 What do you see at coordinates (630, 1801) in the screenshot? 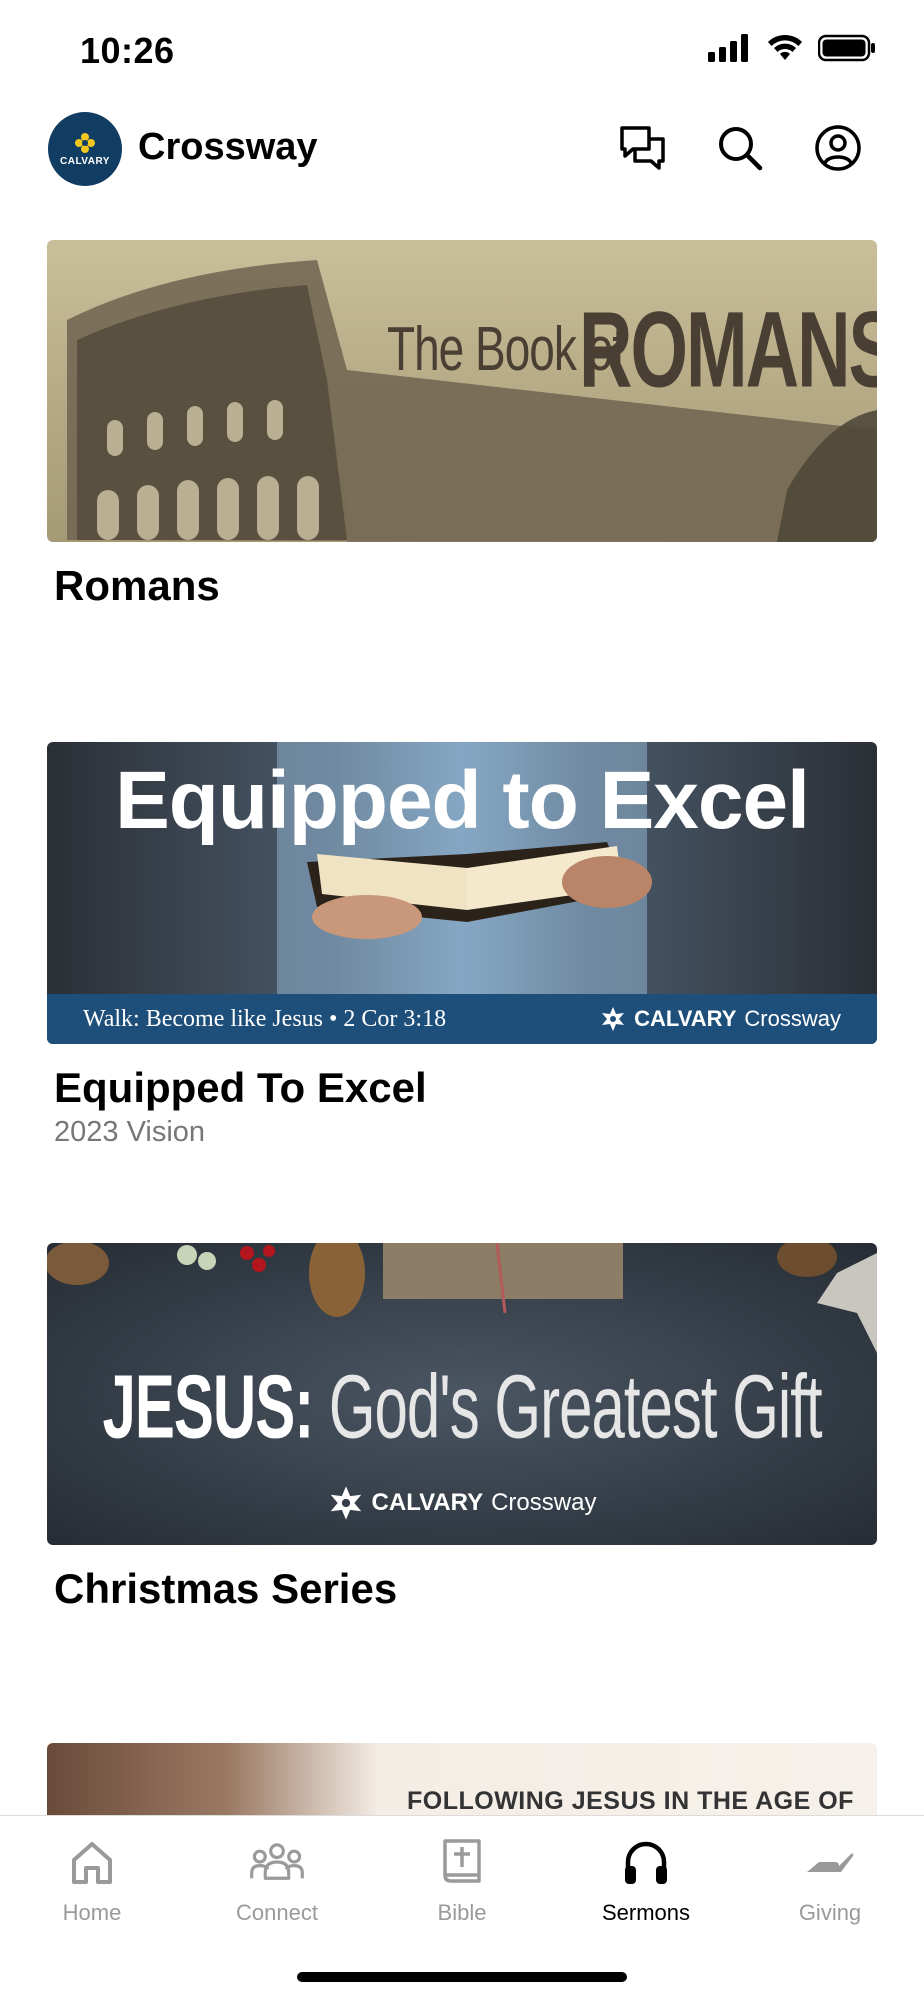
I see `banner-partial-text: FOLLOWING JESUS IN THE AGE OF` at bounding box center [630, 1801].